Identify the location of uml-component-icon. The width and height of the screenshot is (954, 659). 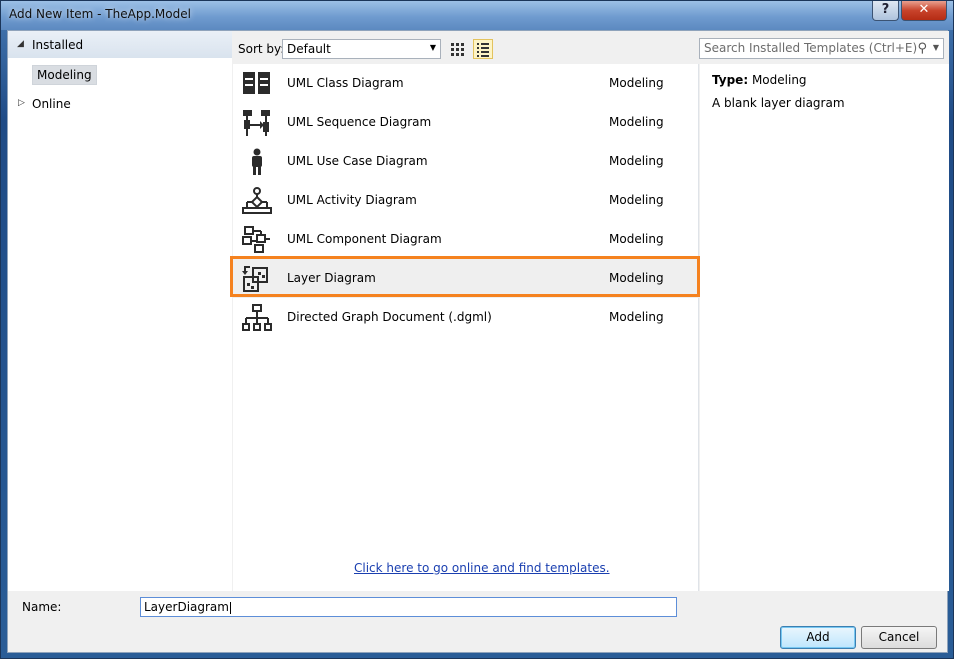
(256, 239).